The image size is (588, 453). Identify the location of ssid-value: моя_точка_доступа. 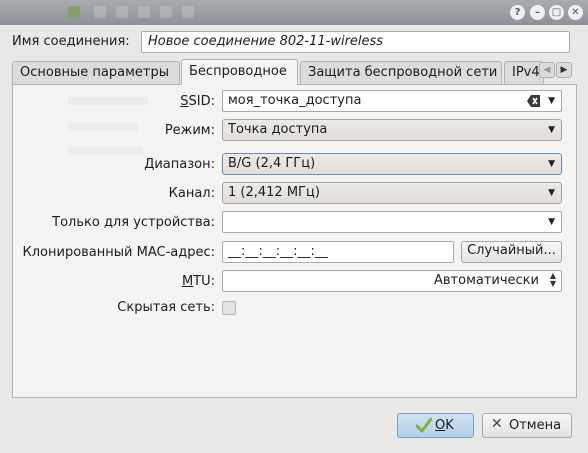
(295, 100).